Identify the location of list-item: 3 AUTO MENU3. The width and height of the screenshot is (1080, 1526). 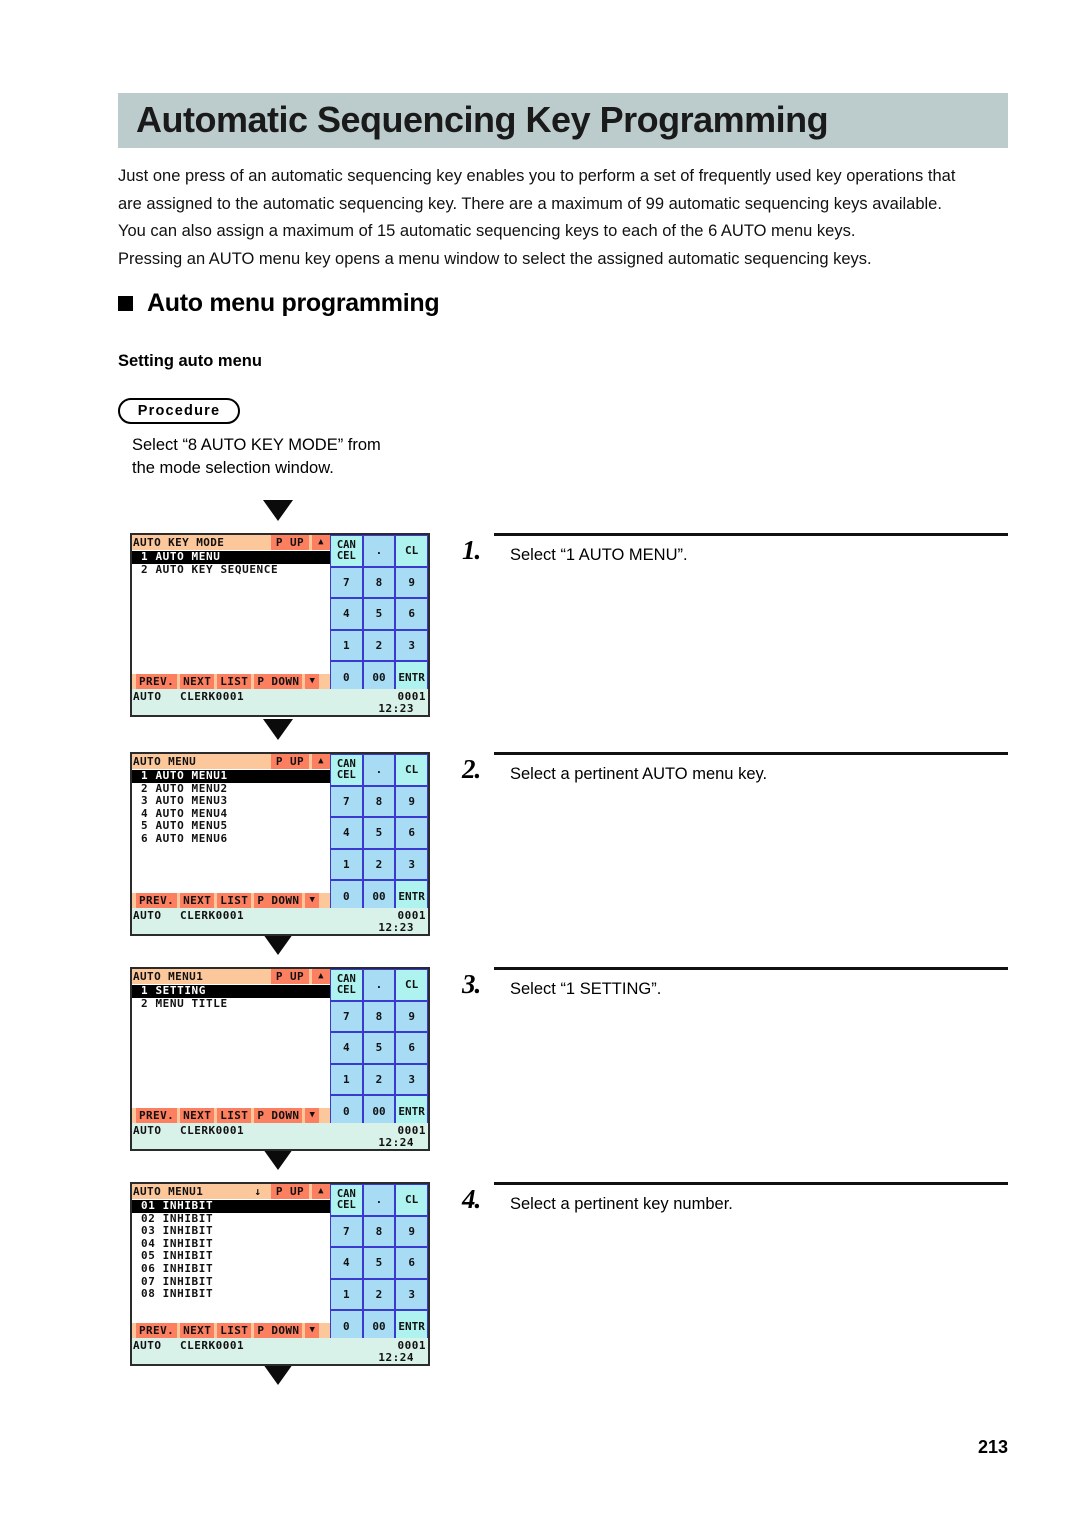
(235, 801).